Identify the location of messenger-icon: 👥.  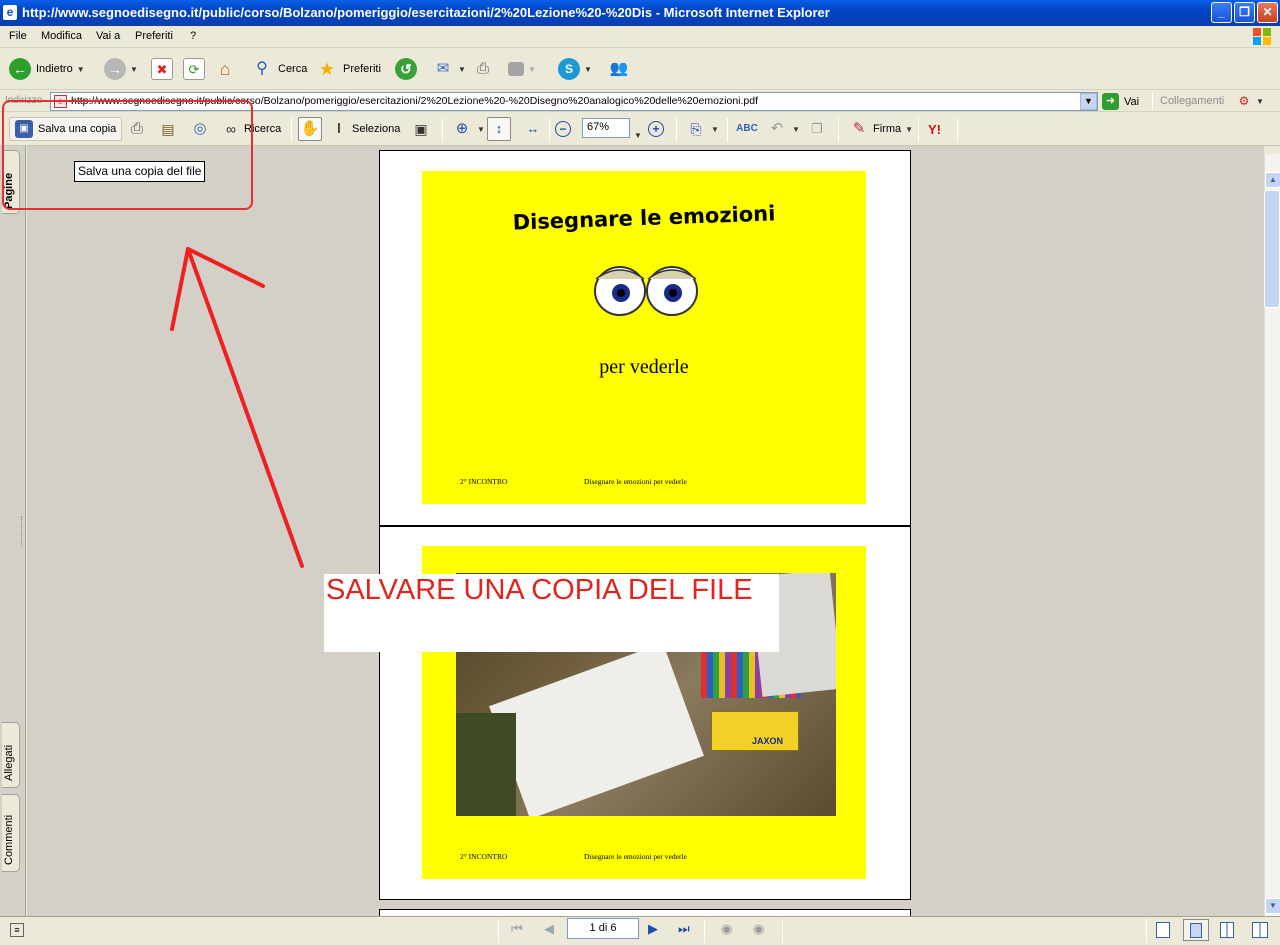
(619, 68).